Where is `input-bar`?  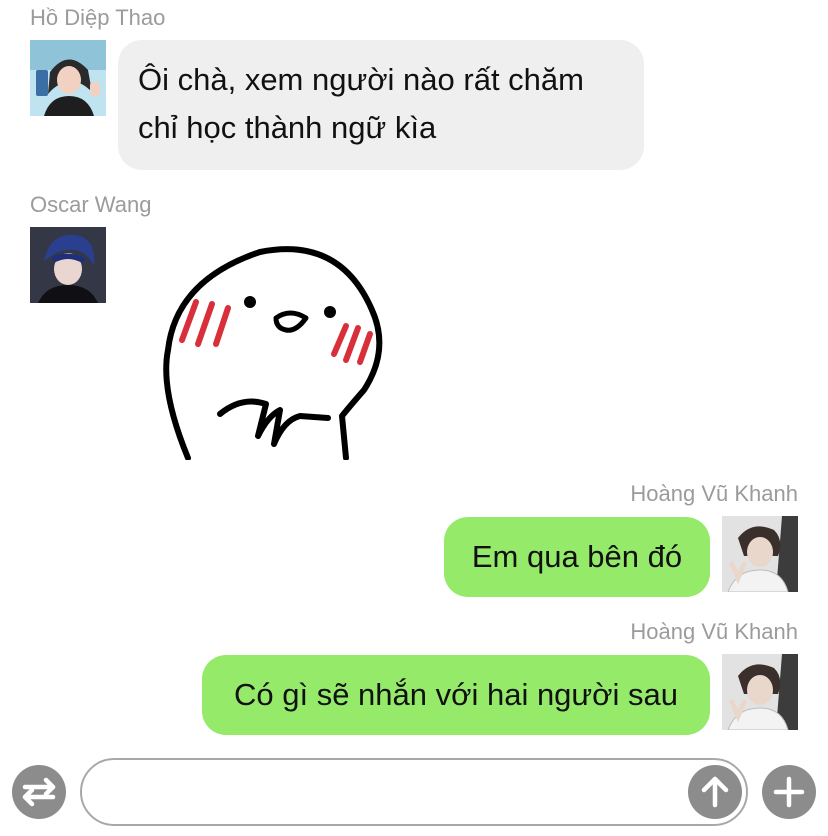
input-bar is located at coordinates (414, 793).